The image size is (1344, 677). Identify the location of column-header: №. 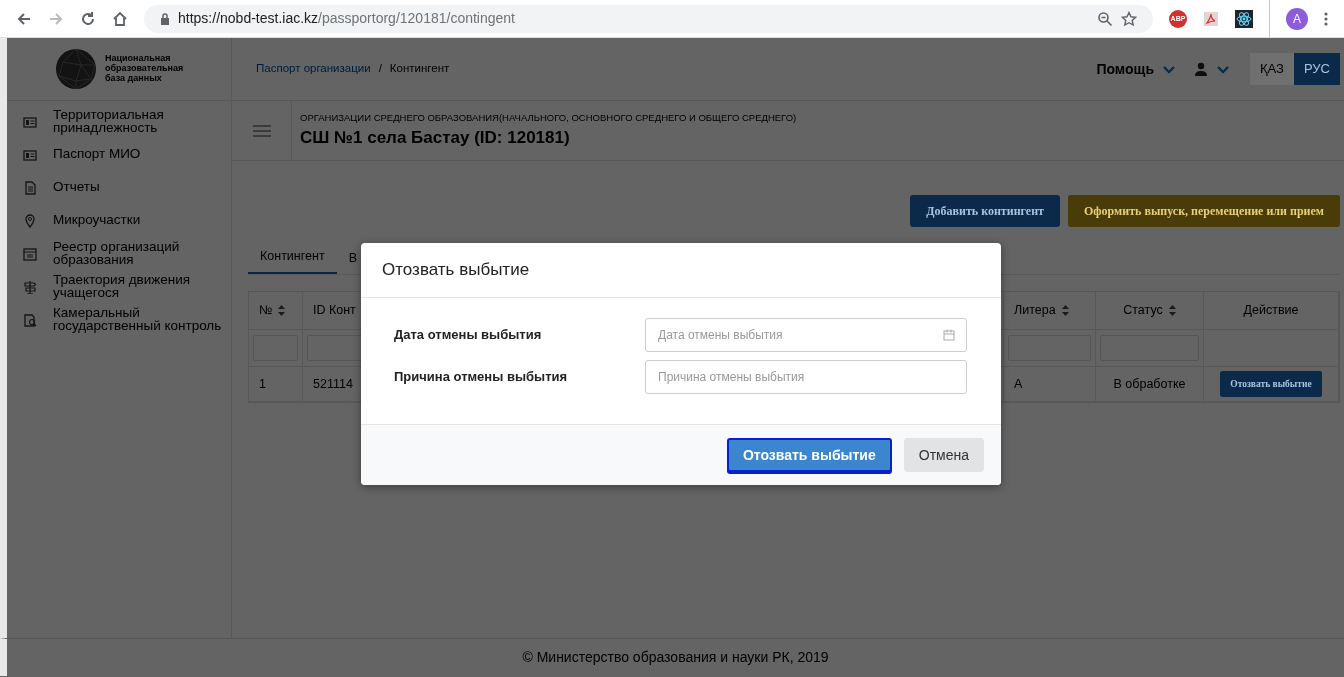
(266, 310).